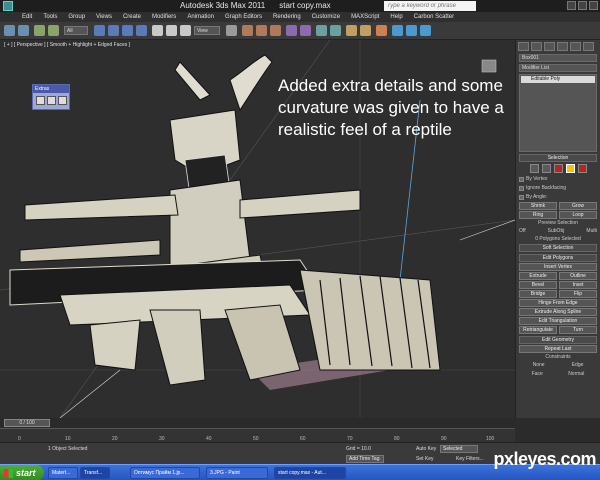 The image size is (600, 480). I want to click on selection-filter-dropdown: All, so click(76, 30).